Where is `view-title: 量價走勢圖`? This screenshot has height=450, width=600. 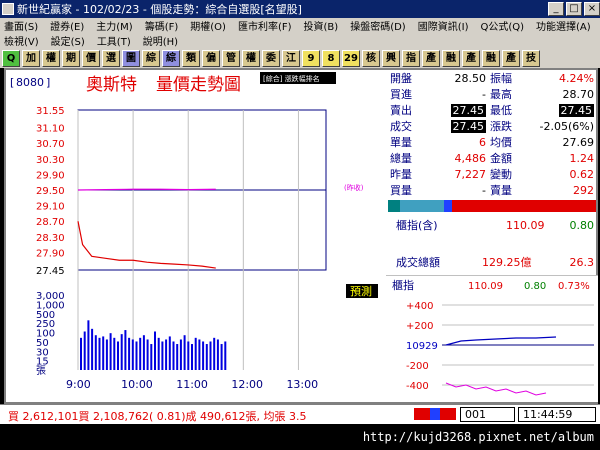 view-title: 量價走勢圖 is located at coordinates (198, 85).